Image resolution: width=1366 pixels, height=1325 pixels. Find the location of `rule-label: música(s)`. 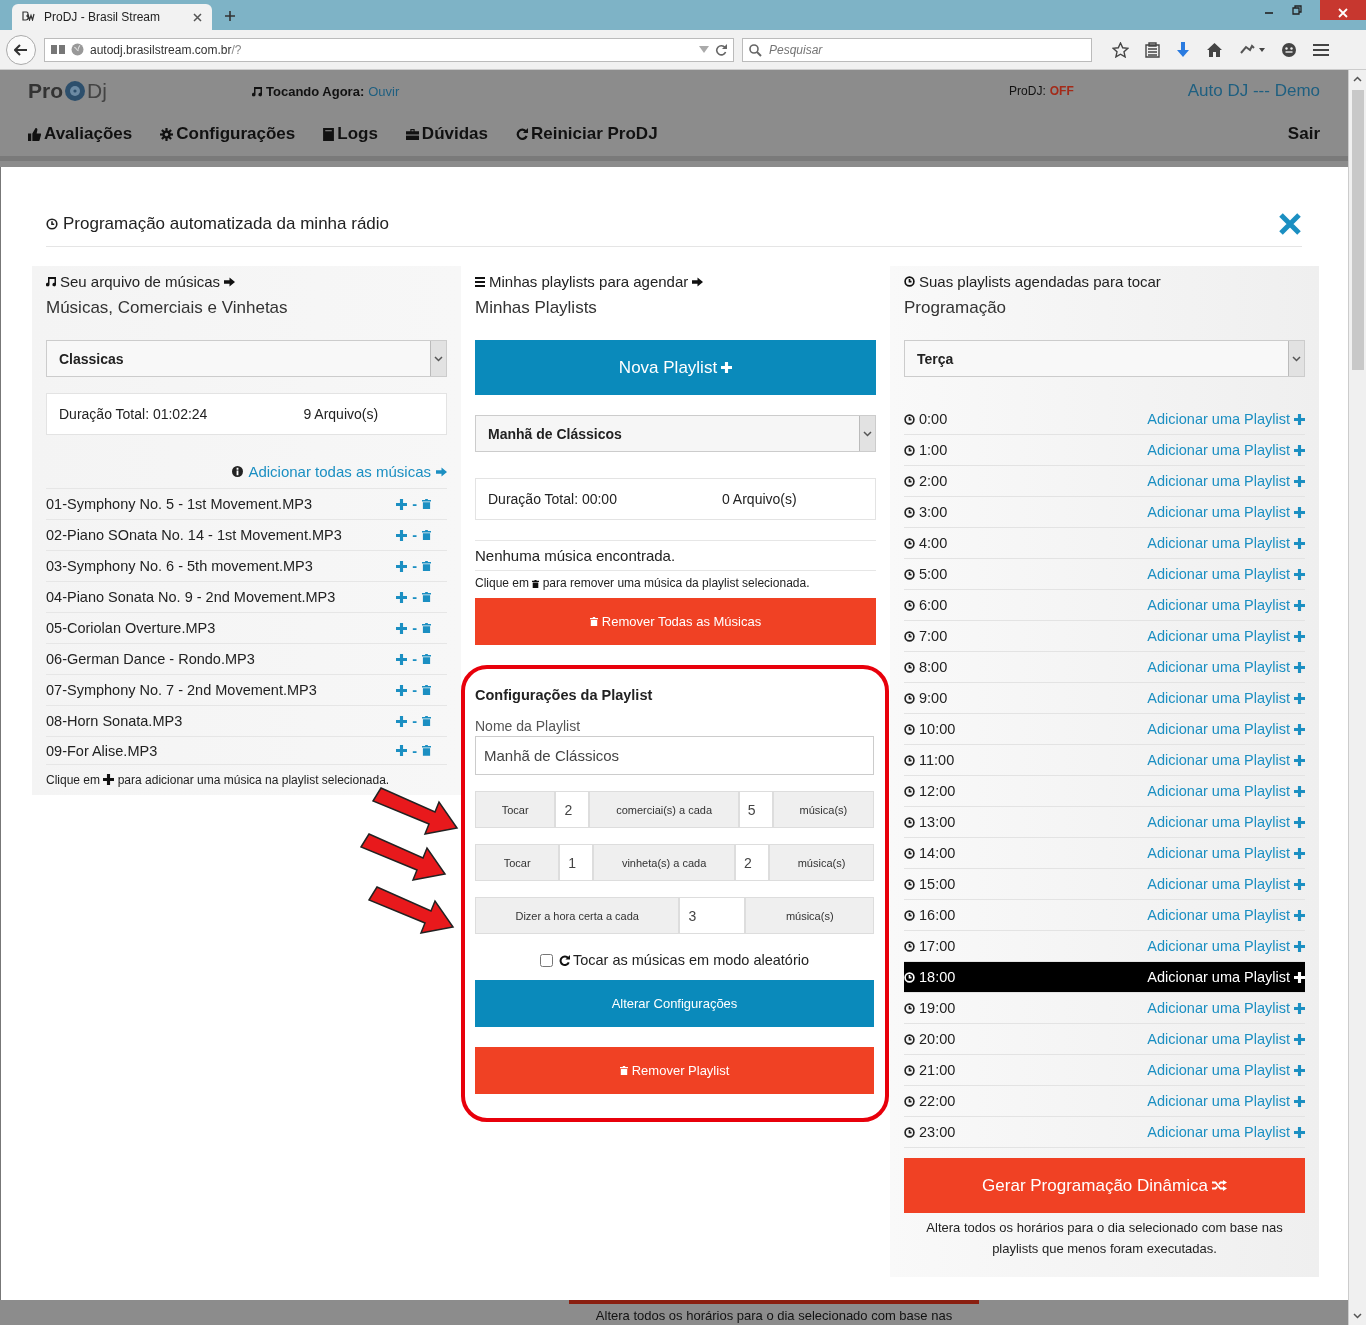

rule-label: música(s) is located at coordinates (823, 809).